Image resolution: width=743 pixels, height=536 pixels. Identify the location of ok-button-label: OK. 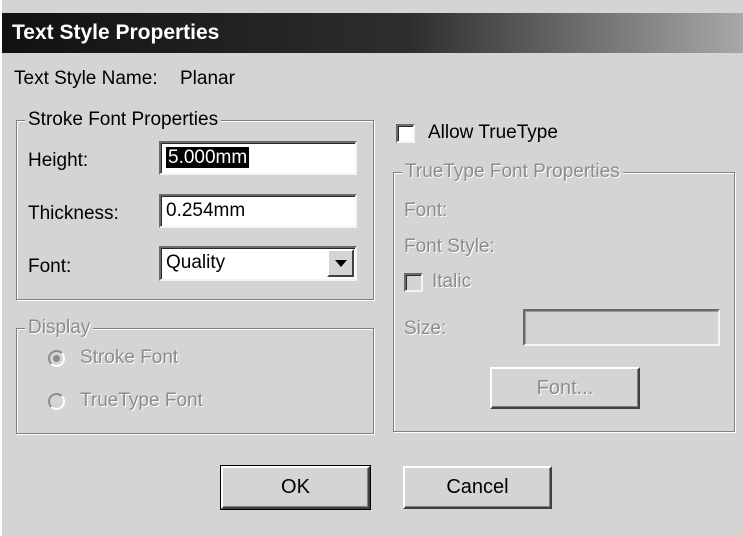
(295, 487).